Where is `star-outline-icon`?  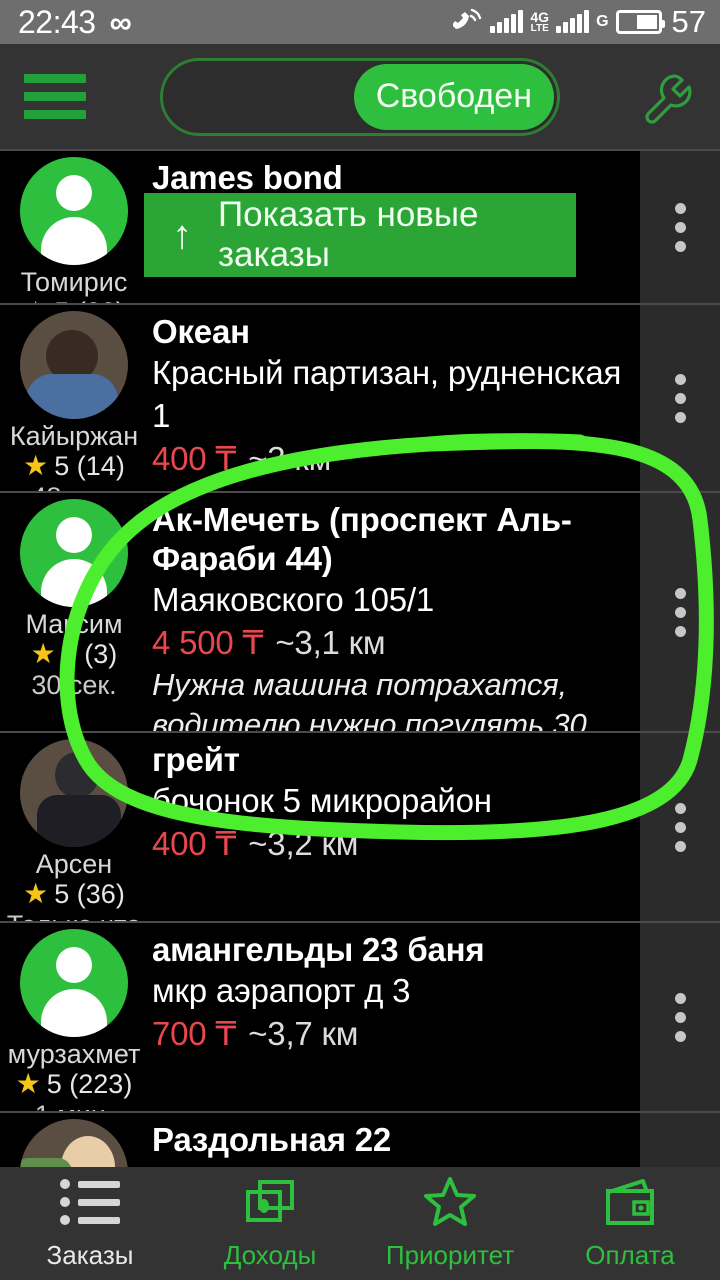
star-outline-icon is located at coordinates (450, 1202).